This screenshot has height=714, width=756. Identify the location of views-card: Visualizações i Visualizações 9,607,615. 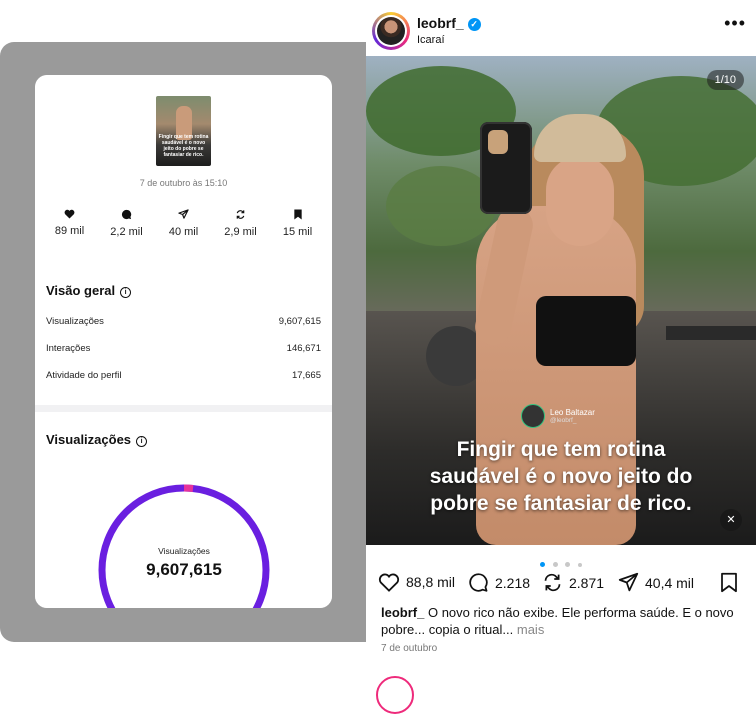
(183, 510).